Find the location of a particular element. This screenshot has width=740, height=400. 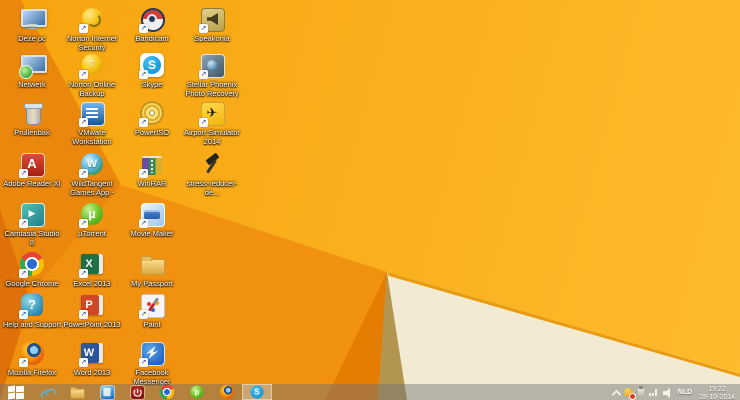

desktop-icon-paint: Paint is located at coordinates (152, 310).